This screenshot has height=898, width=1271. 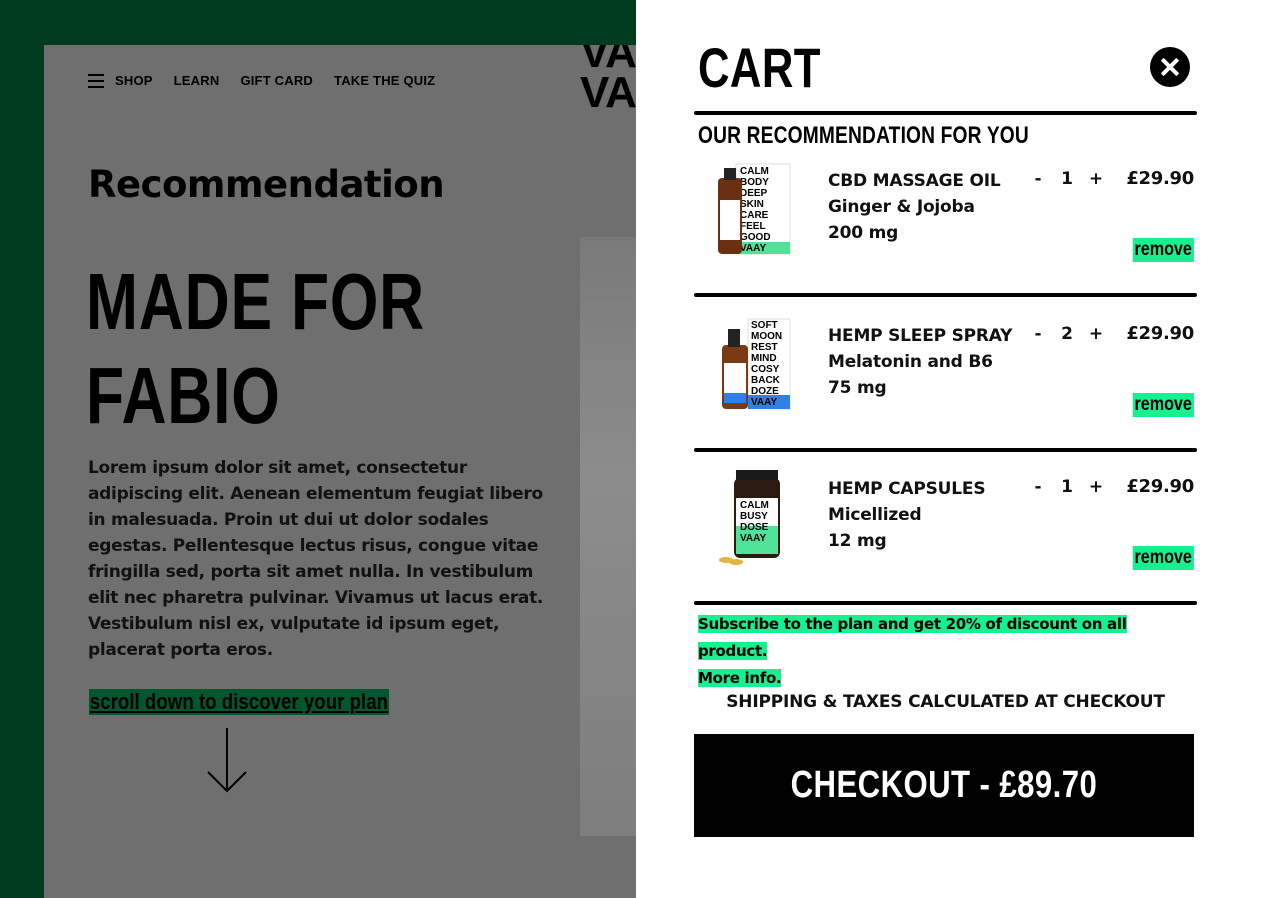 What do you see at coordinates (96, 80) in the screenshot?
I see `hamburger-icon` at bounding box center [96, 80].